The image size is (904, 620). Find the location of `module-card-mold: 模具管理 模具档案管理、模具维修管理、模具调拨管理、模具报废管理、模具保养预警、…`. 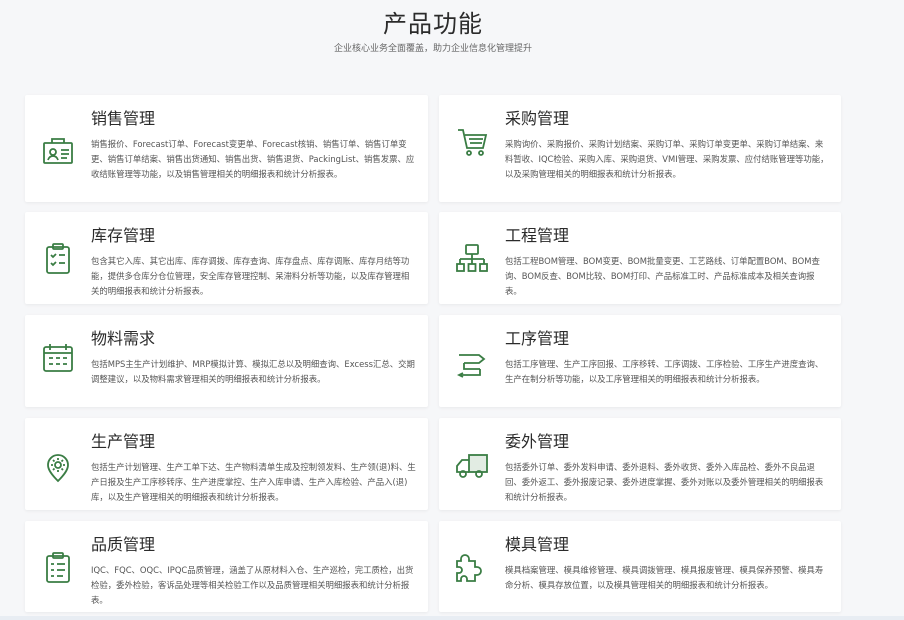

module-card-mold: 模具管理 模具档案管理、模具维修管理、模具调拨管理、模具报废管理、模具保养预警、… is located at coordinates (640, 566).